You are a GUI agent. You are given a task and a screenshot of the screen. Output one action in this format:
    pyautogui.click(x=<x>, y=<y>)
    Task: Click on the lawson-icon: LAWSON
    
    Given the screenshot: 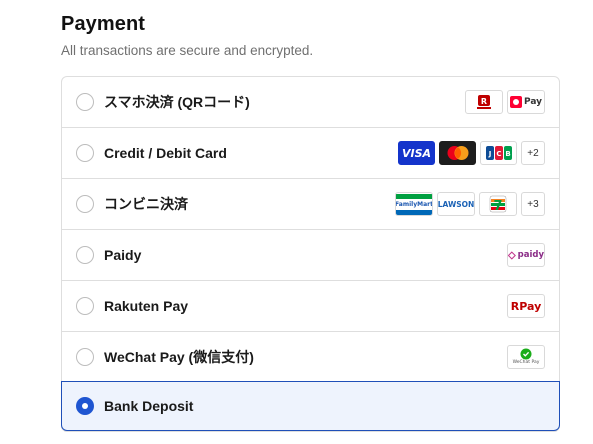 What is the action you would take?
    pyautogui.click(x=456, y=204)
    